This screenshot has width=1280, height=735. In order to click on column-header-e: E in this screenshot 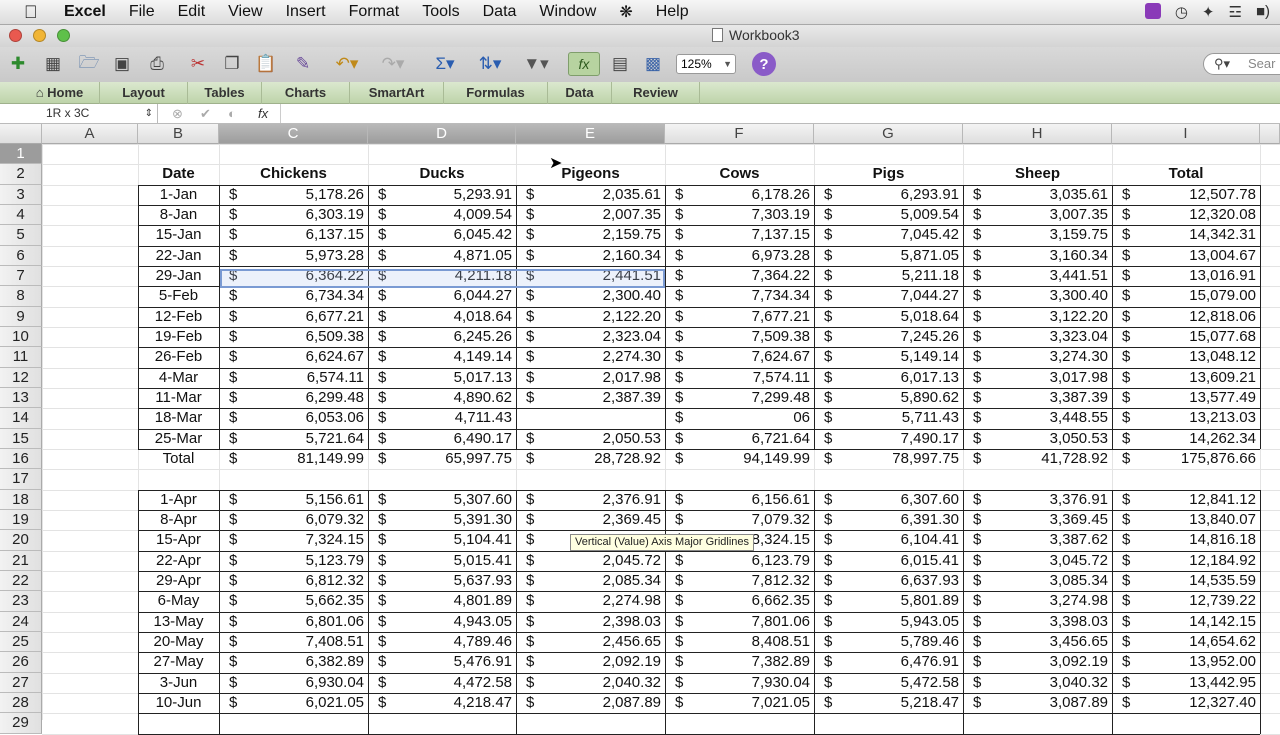, I will do `click(590, 134)`.